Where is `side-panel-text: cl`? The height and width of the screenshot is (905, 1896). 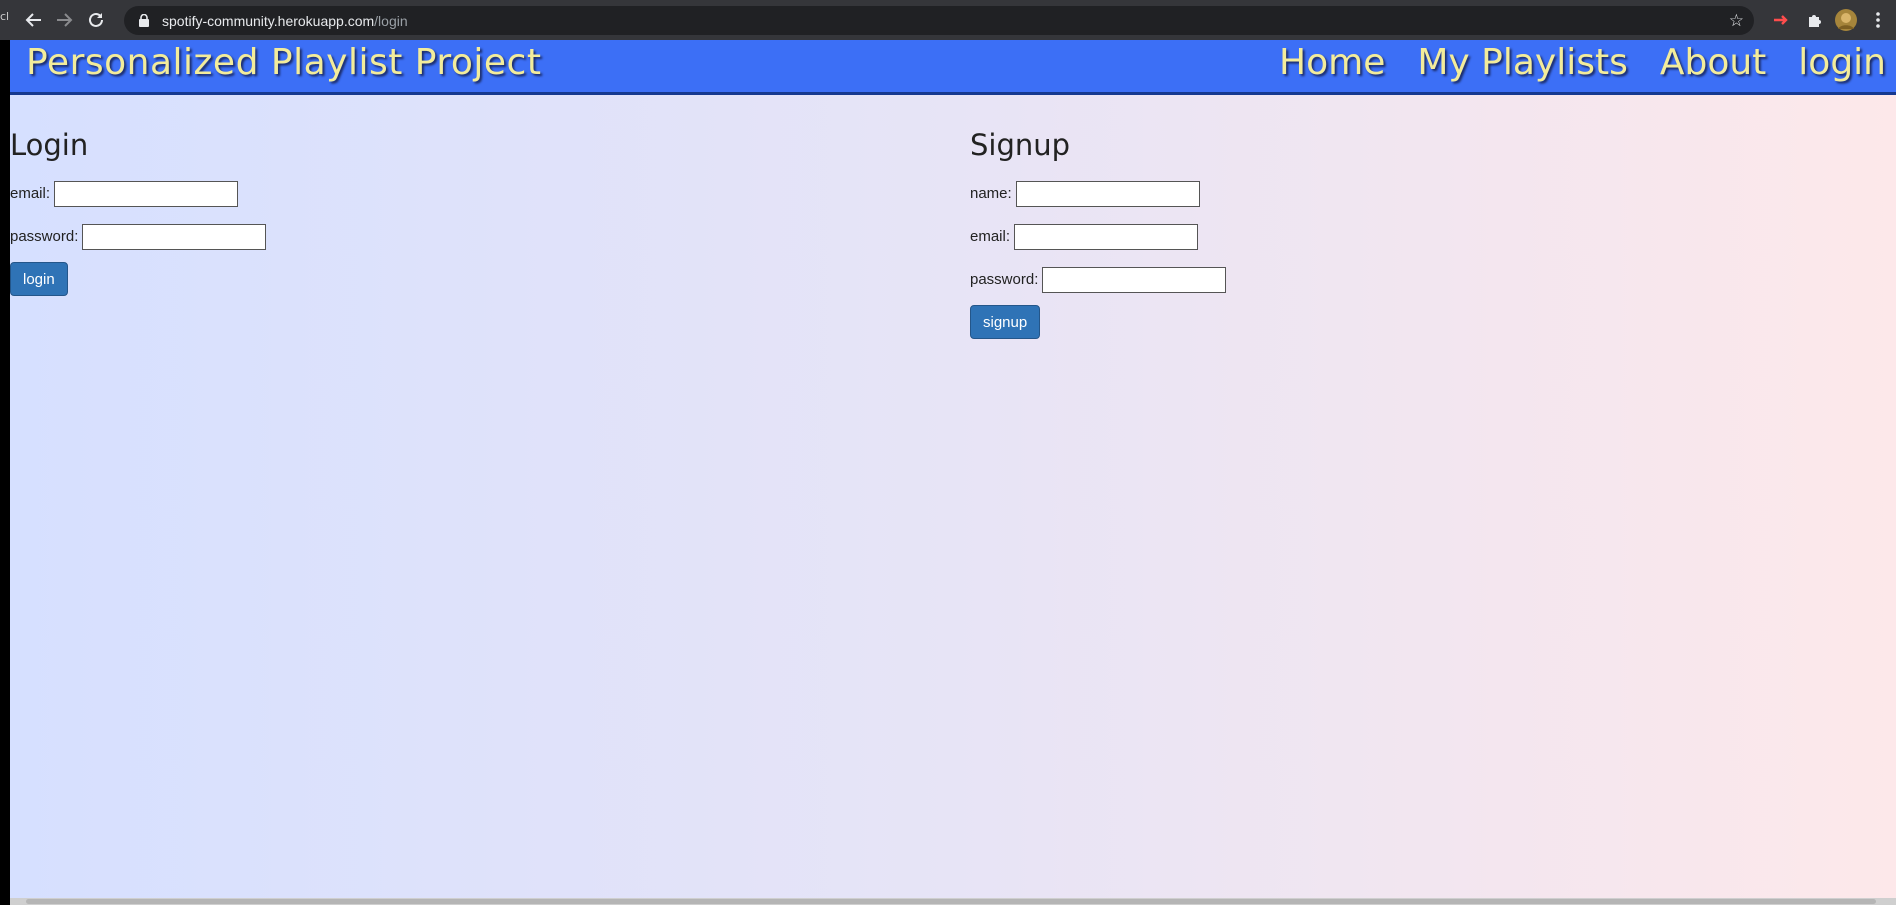 side-panel-text: cl is located at coordinates (5, 16).